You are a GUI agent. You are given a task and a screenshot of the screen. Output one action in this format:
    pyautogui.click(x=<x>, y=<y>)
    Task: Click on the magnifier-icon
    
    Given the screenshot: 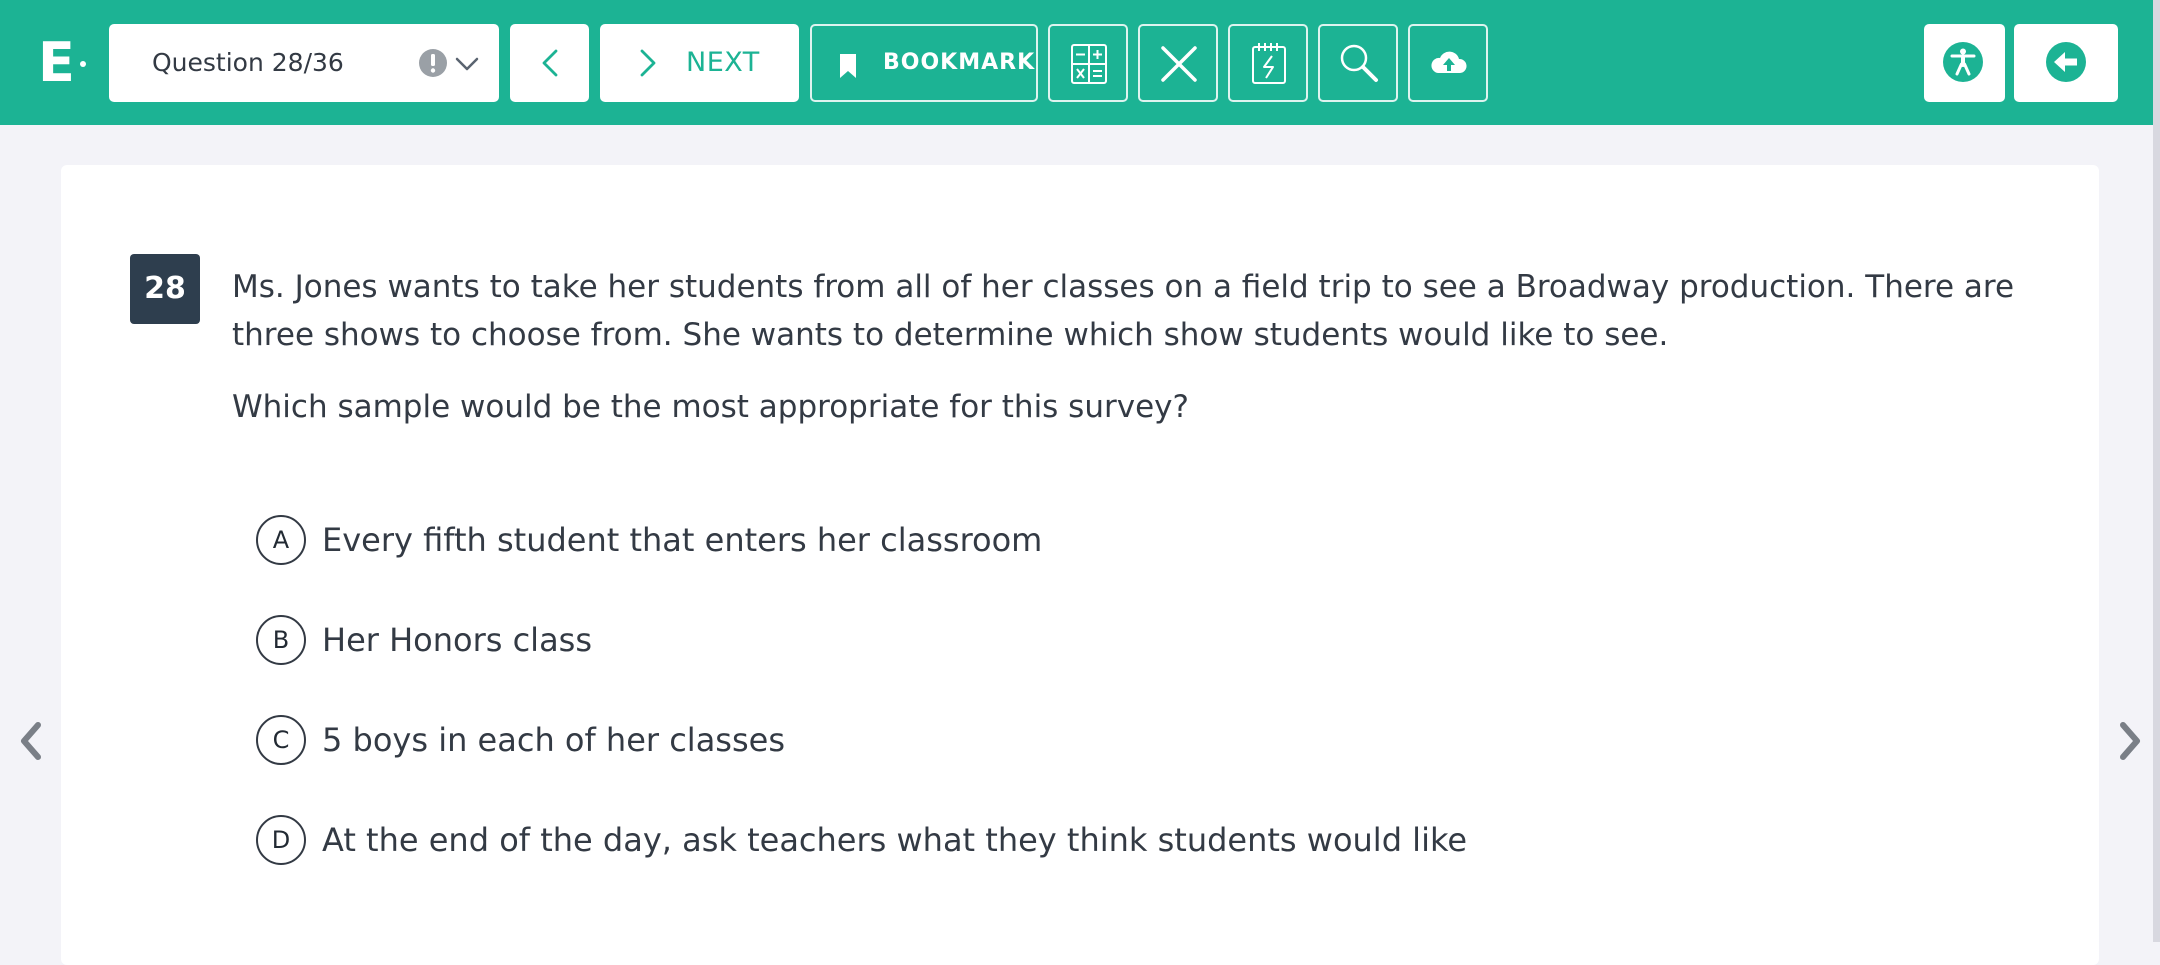 What is the action you would take?
    pyautogui.click(x=1359, y=63)
    